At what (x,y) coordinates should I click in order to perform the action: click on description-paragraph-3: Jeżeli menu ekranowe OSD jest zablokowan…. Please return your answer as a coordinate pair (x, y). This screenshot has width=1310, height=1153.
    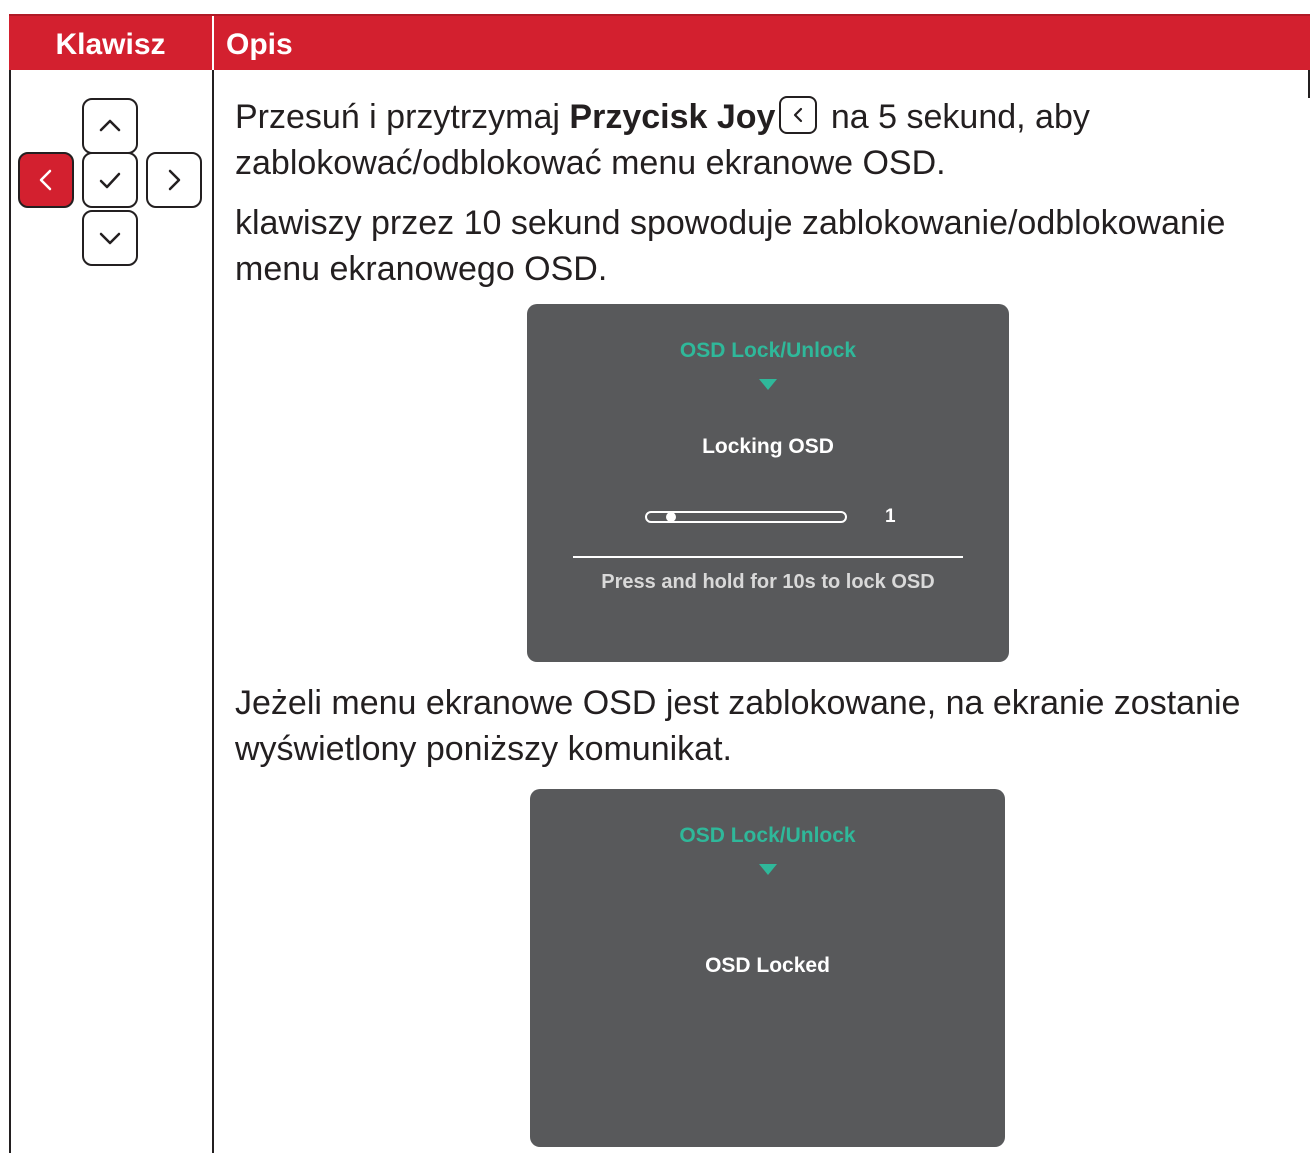
    Looking at the image, I should click on (737, 726).